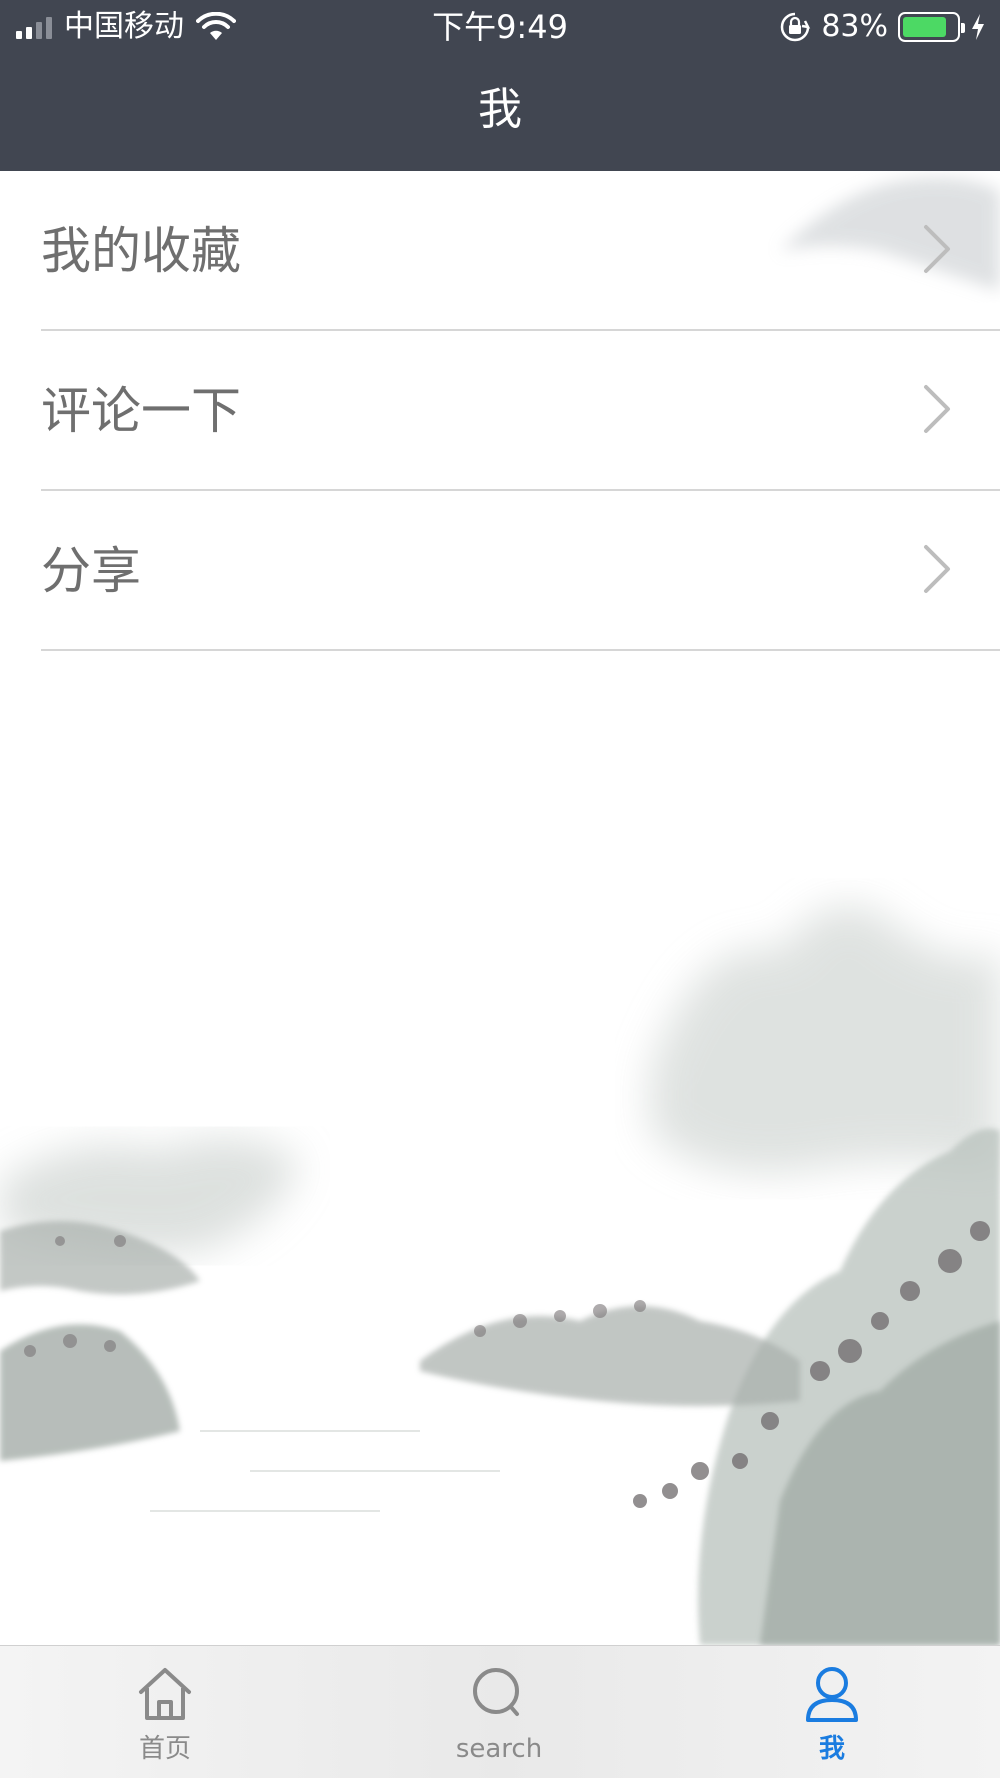  I want to click on status-bar: 中国移动 下午9:49 83%, so click(500, 27).